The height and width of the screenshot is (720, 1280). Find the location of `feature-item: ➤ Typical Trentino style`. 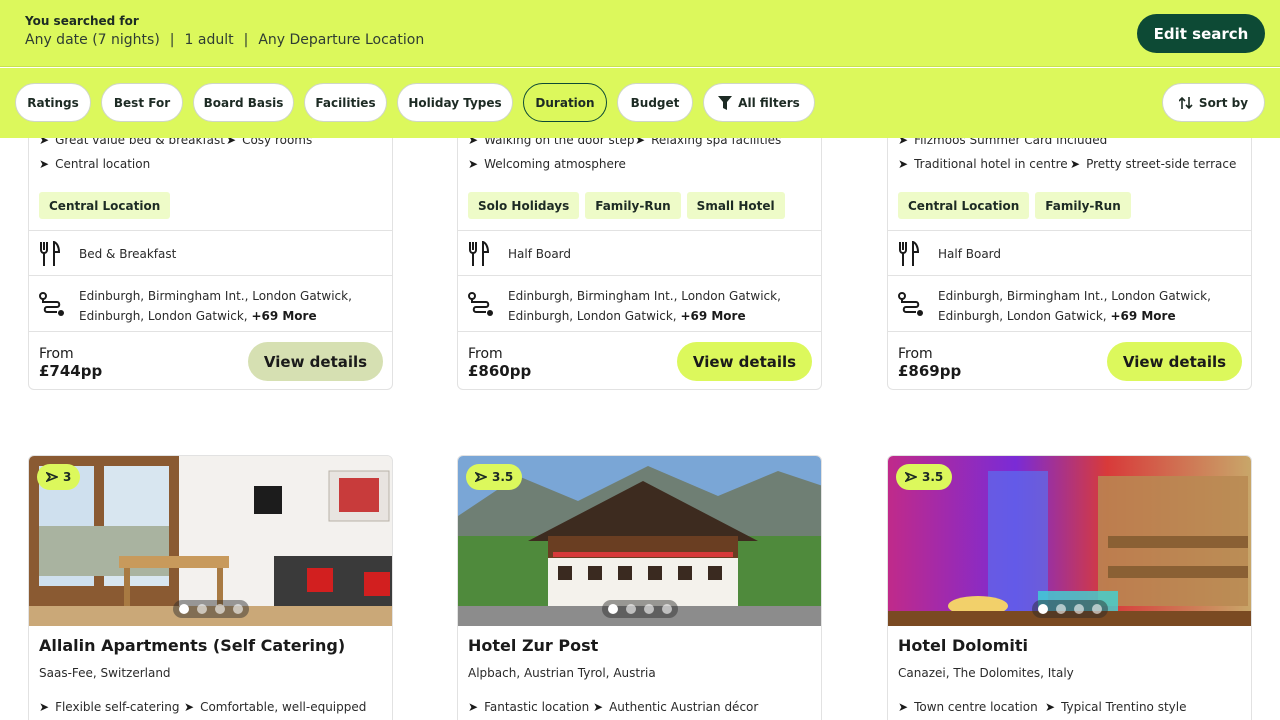

feature-item: ➤ Typical Trentino style is located at coordinates (1115, 707).